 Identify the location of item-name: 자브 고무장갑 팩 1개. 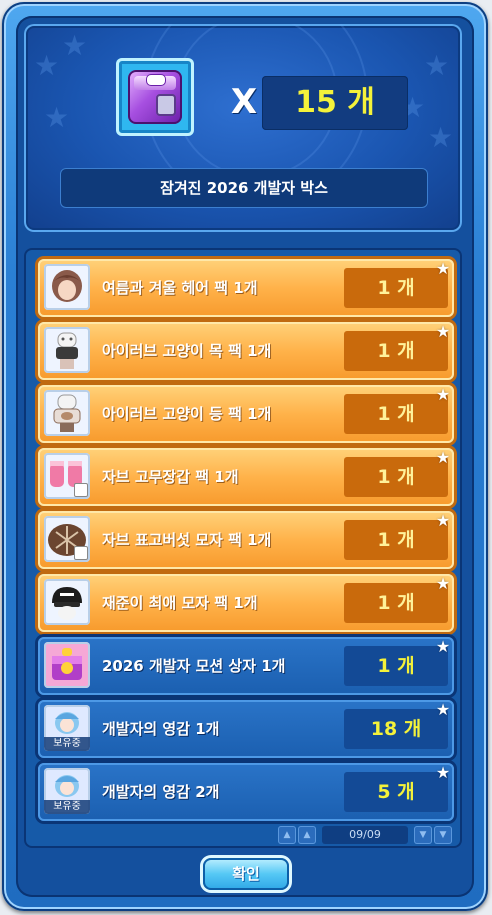
(170, 477).